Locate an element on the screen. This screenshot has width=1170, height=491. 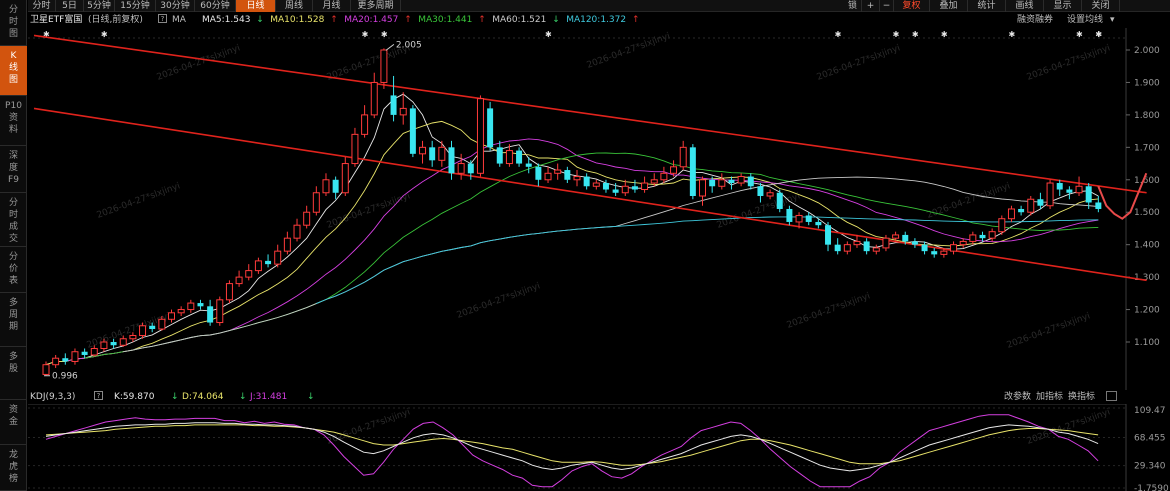
toolbar-statistics-button: 统计 is located at coordinates (987, 6).